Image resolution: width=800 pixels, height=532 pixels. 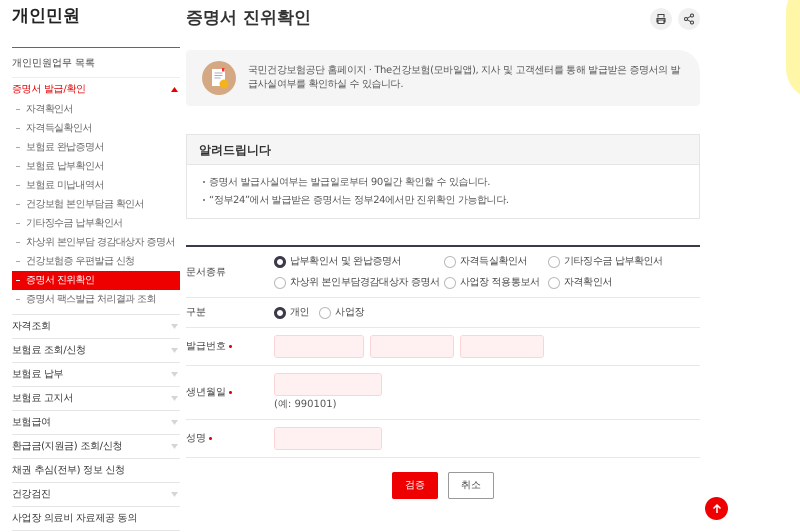 I want to click on caret-up-icon, so click(x=174, y=89).